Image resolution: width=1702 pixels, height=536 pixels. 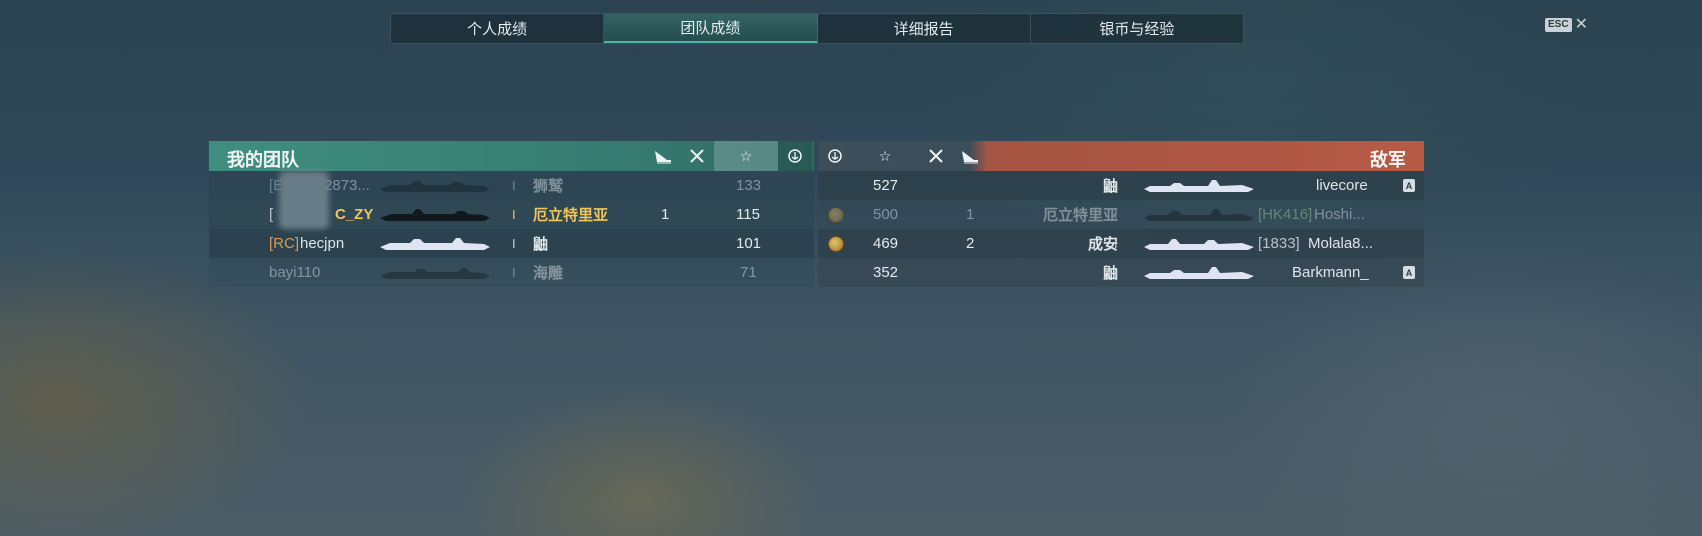 What do you see at coordinates (263, 160) in the screenshot?
I see `ally-title: 我的团队` at bounding box center [263, 160].